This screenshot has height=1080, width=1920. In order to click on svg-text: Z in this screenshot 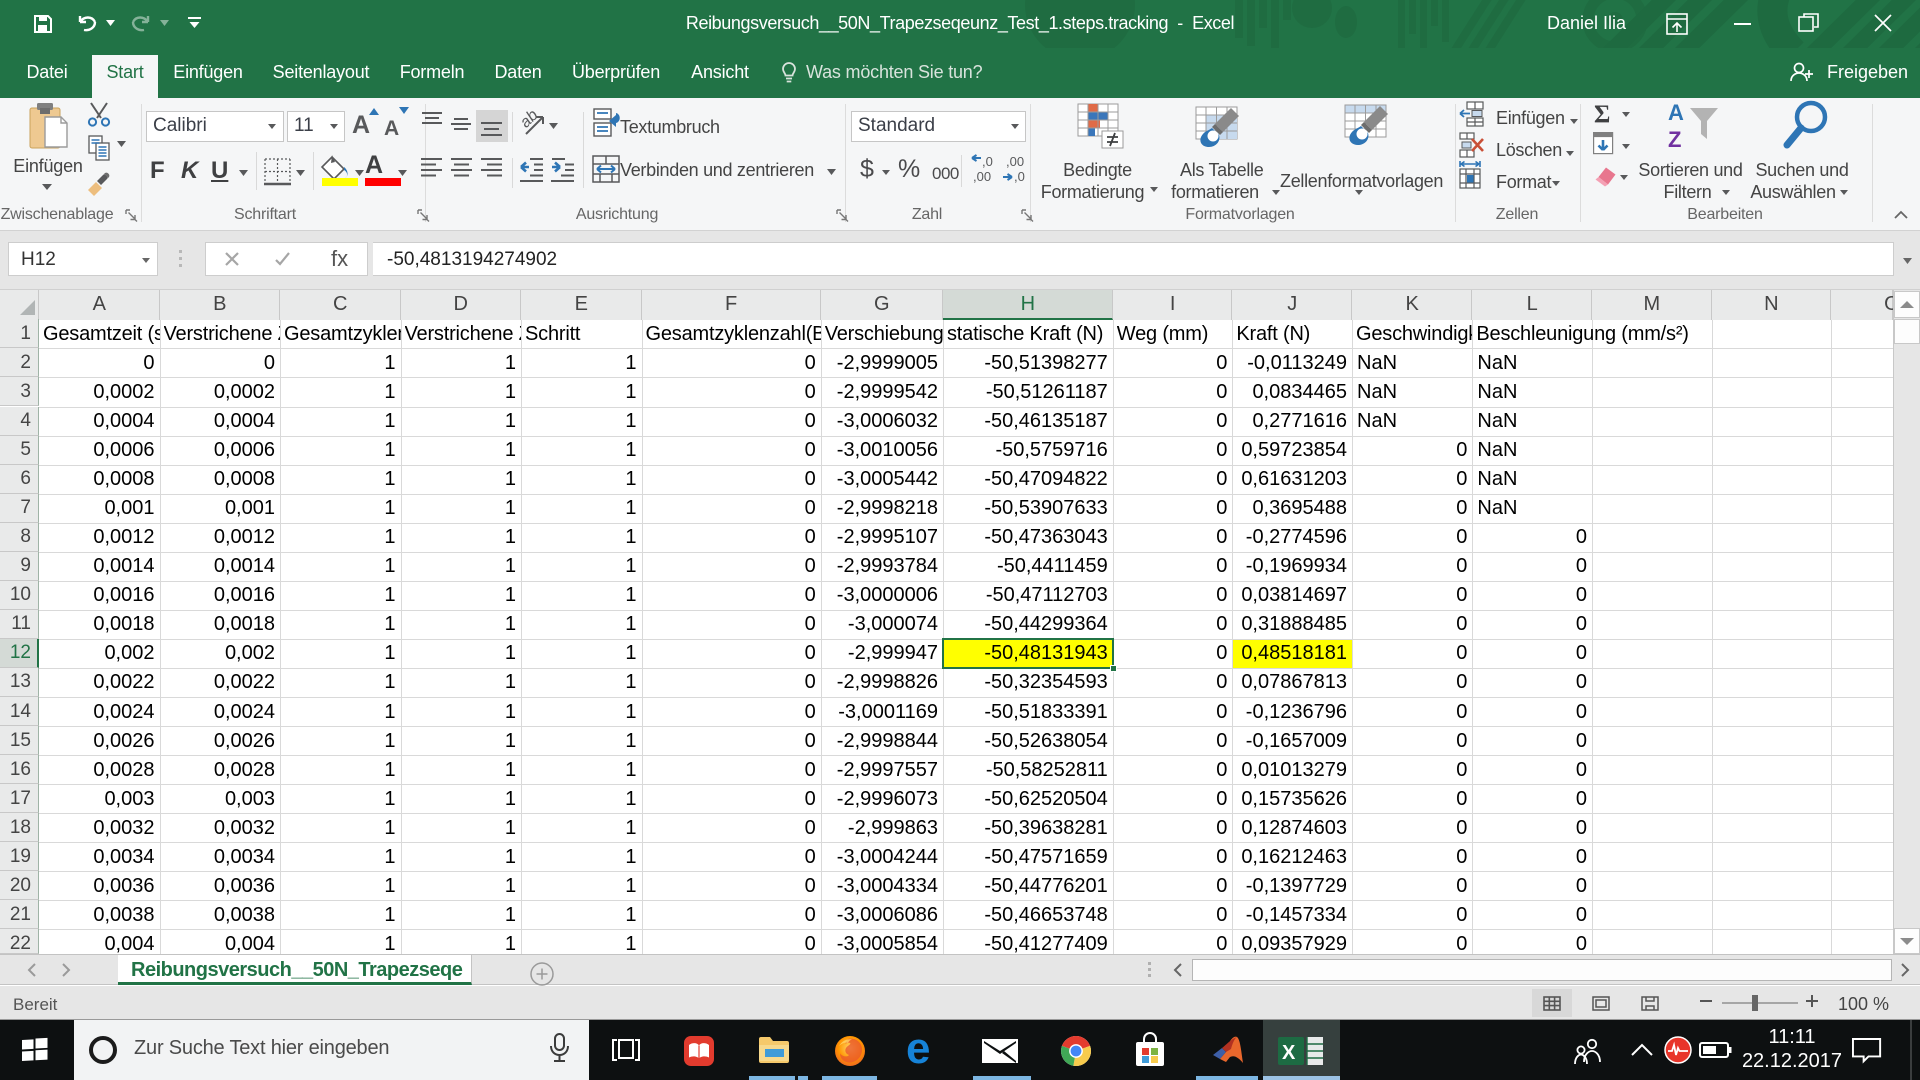, I will do `click(1674, 139)`.